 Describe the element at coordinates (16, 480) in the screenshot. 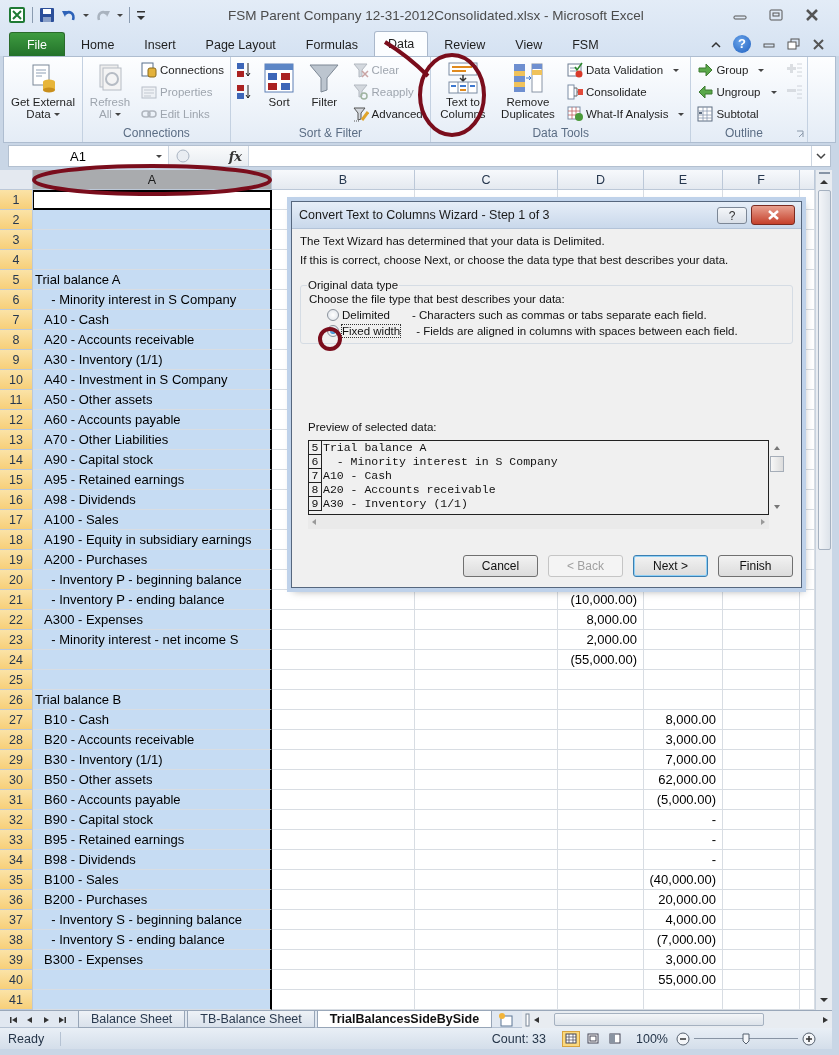

I see `row-header: 15` at that location.